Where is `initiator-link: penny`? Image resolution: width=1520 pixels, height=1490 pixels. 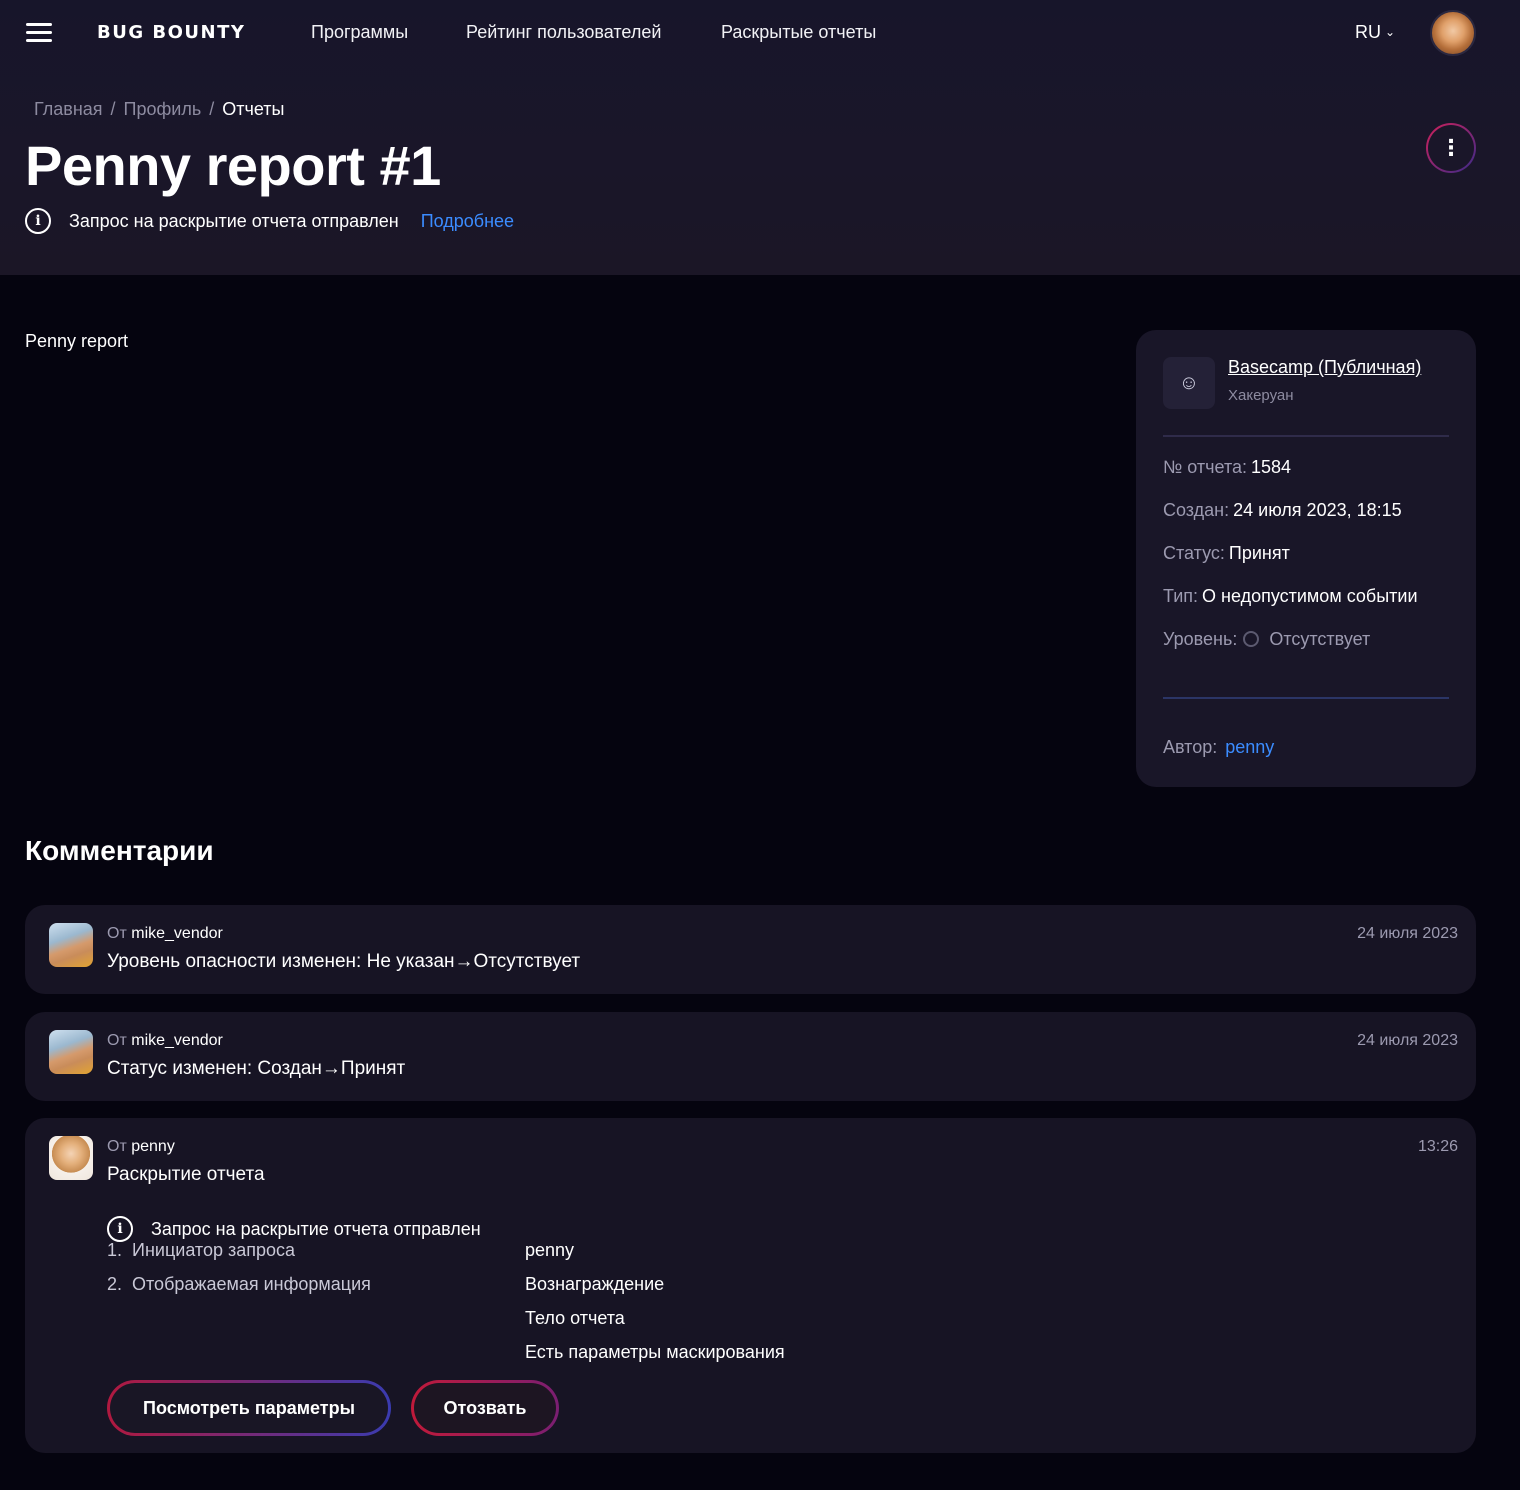 initiator-link: penny is located at coordinates (549, 1250).